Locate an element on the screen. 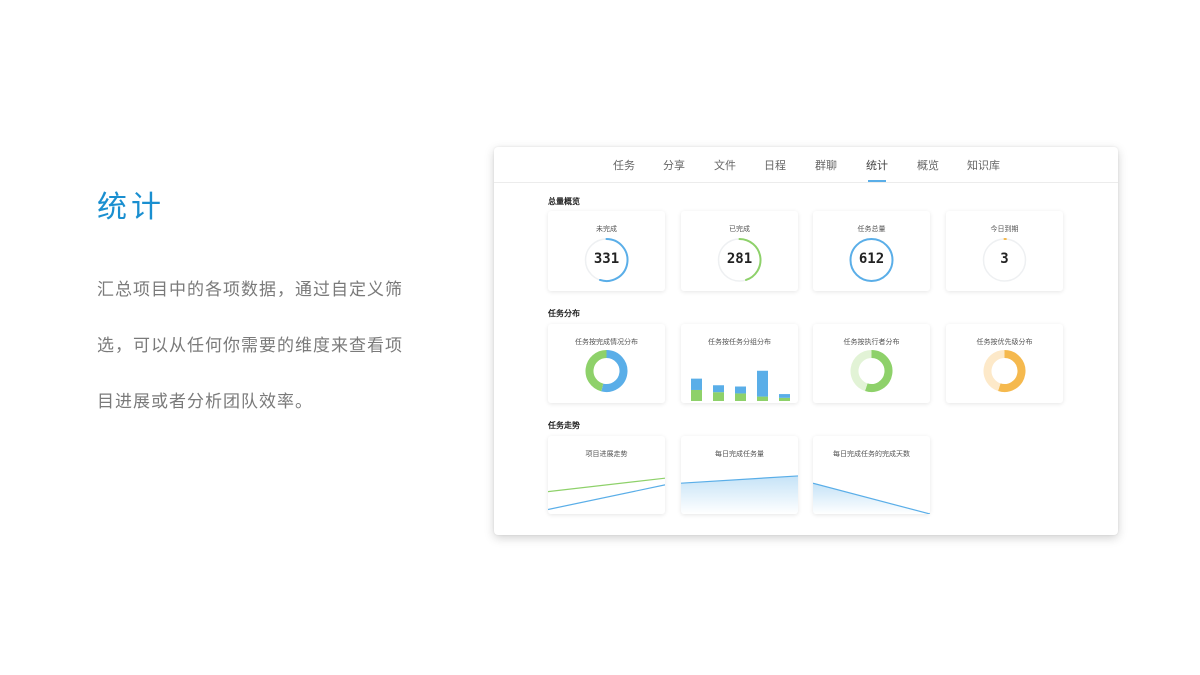  line-chart is located at coordinates (606, 494).